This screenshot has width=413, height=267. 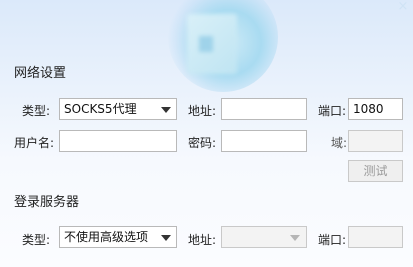 What do you see at coordinates (40, 73) in the screenshot?
I see `network-settings-title: 网络设置` at bounding box center [40, 73].